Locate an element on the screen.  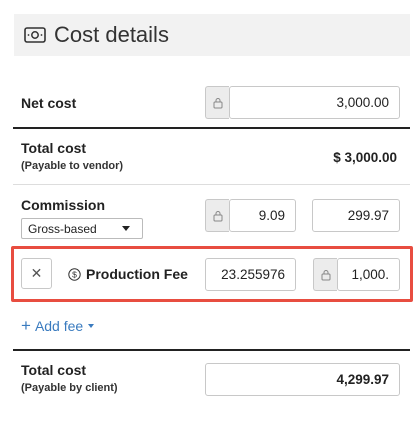
commission-label: Commission is located at coordinates (63, 205).